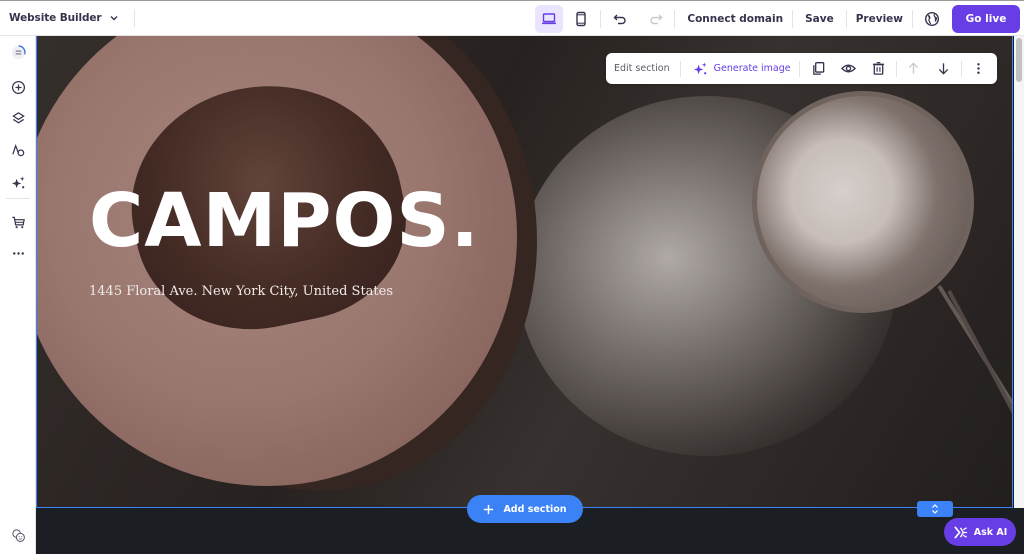  I want to click on sidebar-item-ai-tools, so click(18, 182).